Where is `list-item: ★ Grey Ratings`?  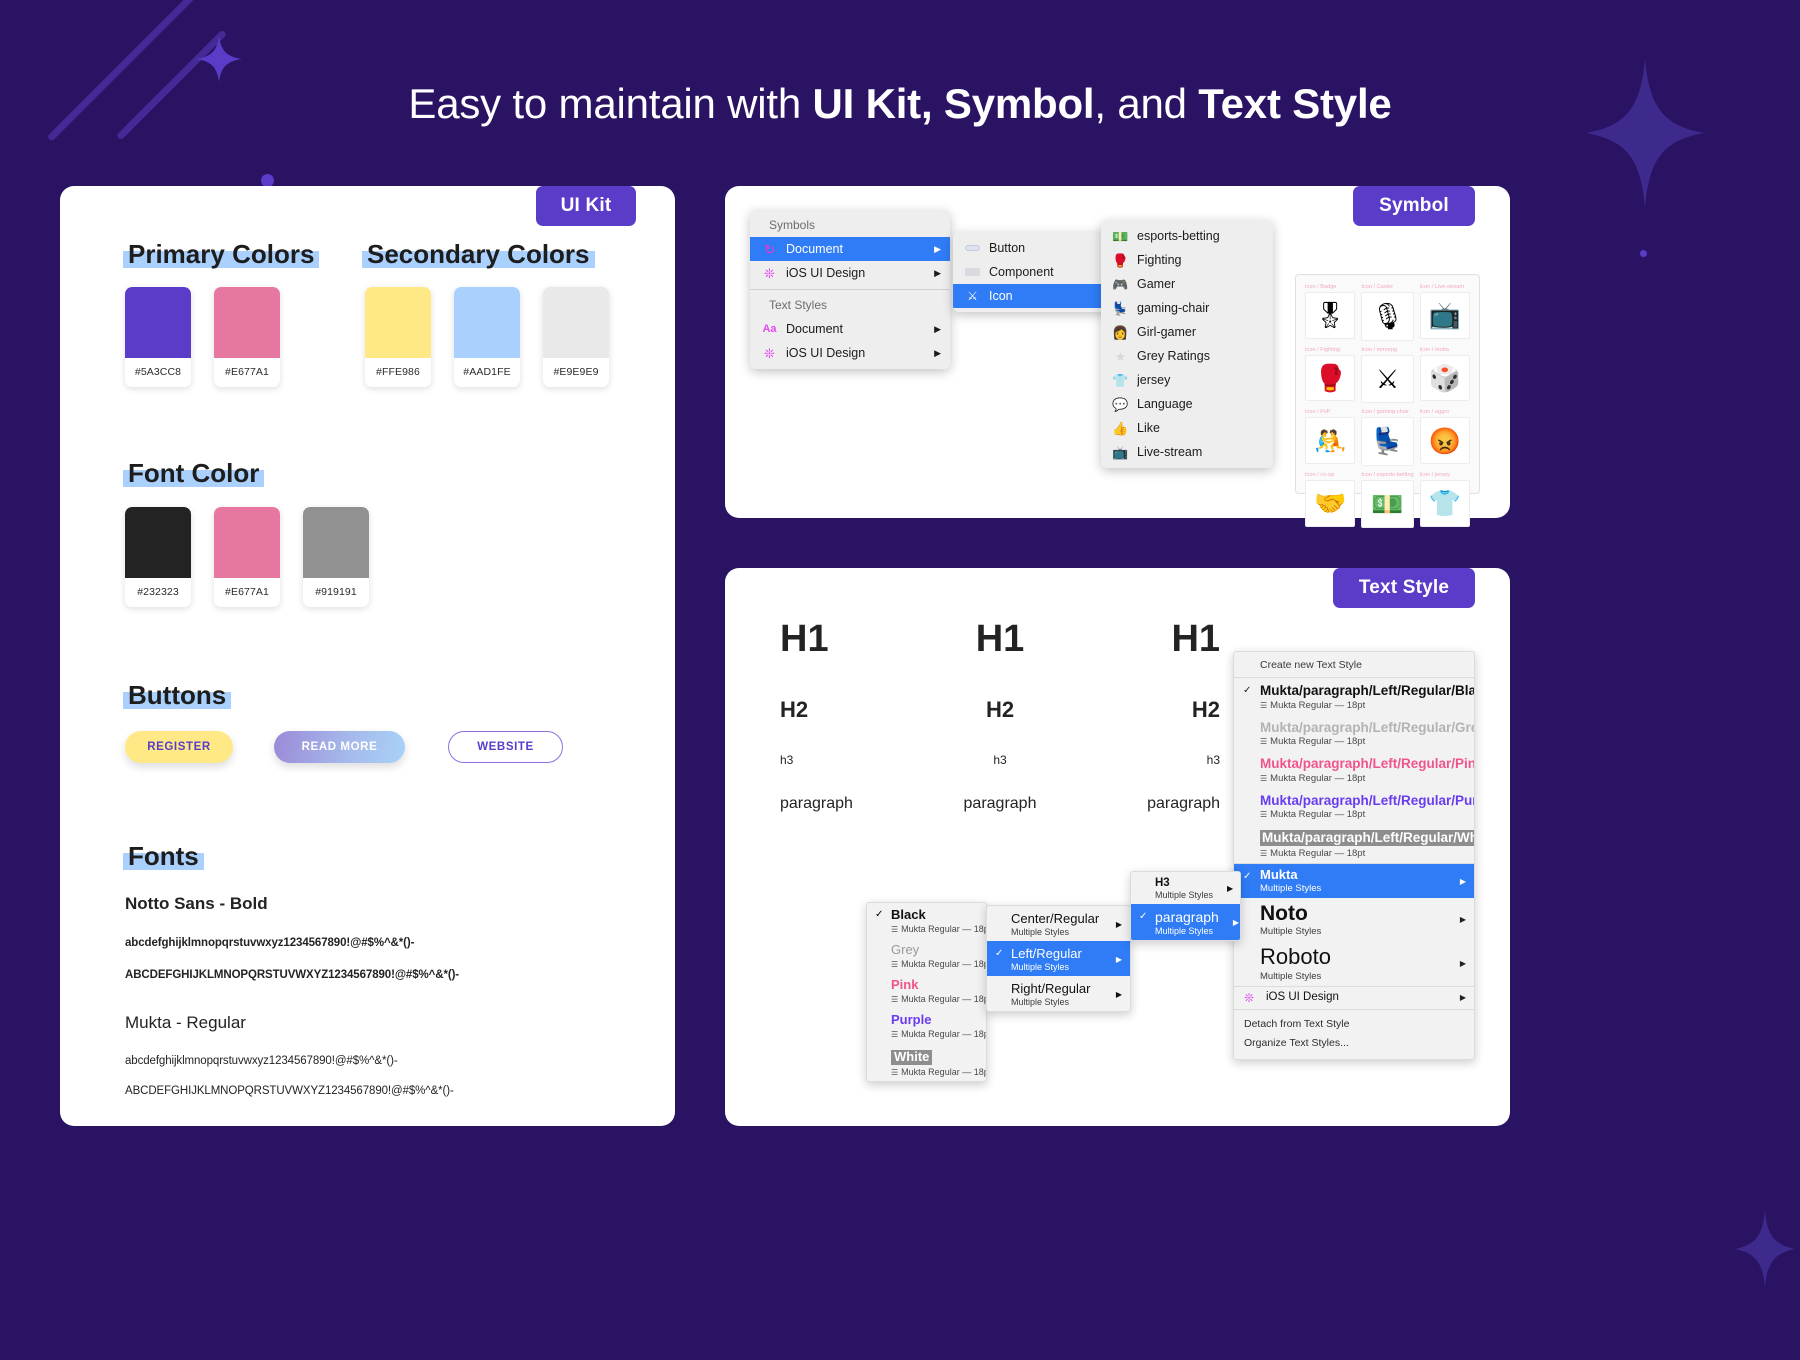 list-item: ★ Grey Ratings is located at coordinates (1187, 356).